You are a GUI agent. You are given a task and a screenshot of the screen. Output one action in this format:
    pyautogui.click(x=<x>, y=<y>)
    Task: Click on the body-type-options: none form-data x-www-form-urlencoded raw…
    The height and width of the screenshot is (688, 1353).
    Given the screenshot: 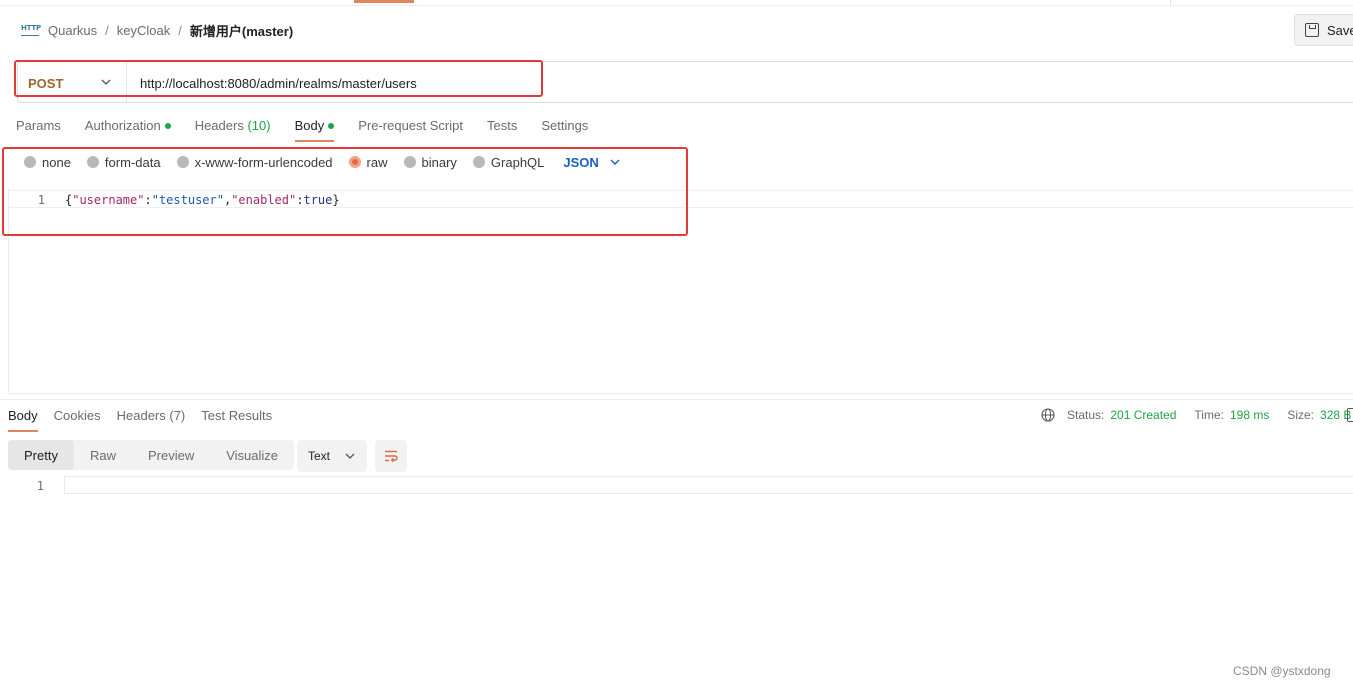 What is the action you would take?
    pyautogui.click(x=322, y=162)
    